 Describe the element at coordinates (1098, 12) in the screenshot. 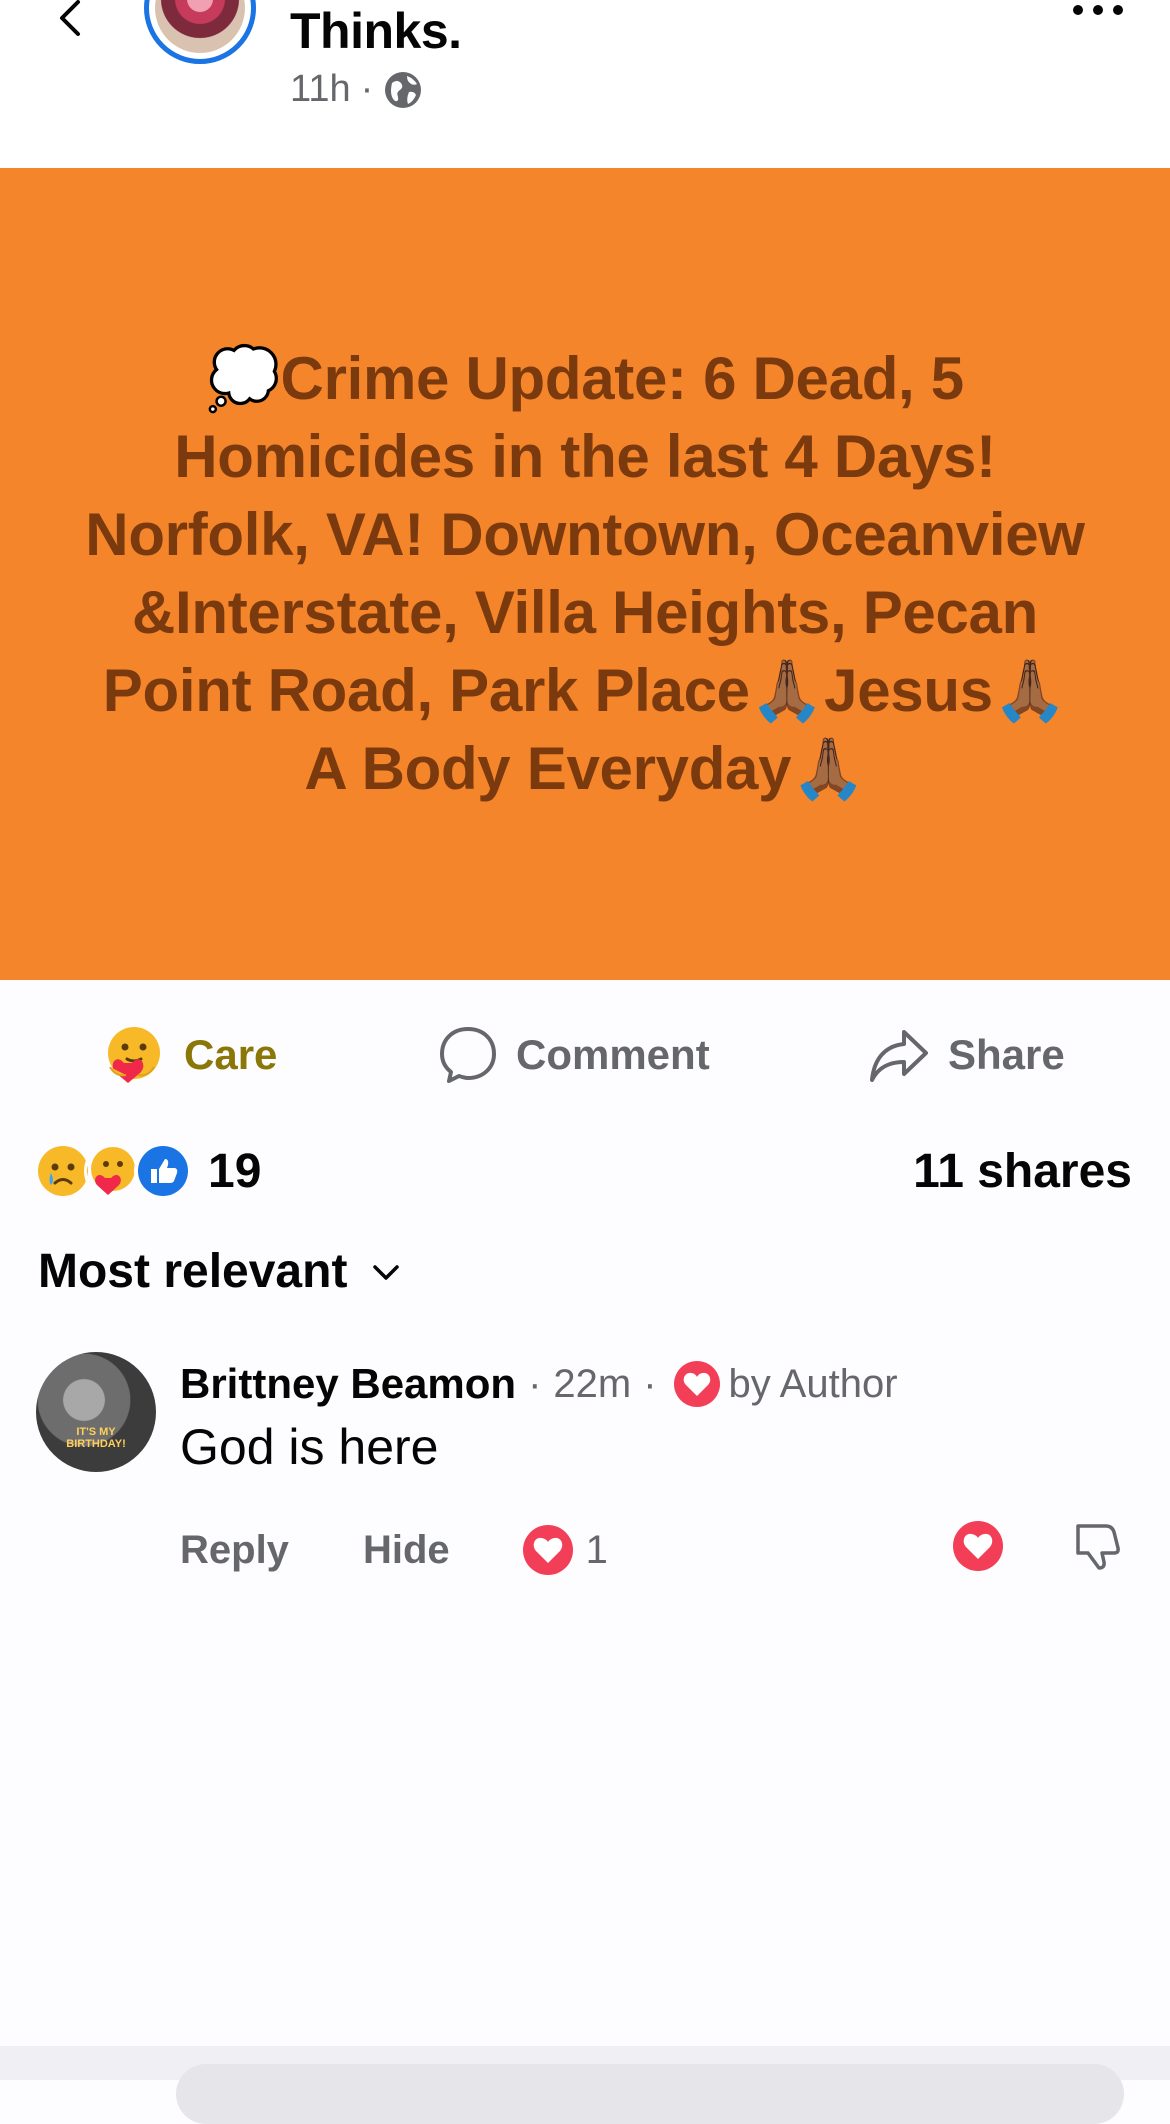

I see `ellipsis-icon` at that location.